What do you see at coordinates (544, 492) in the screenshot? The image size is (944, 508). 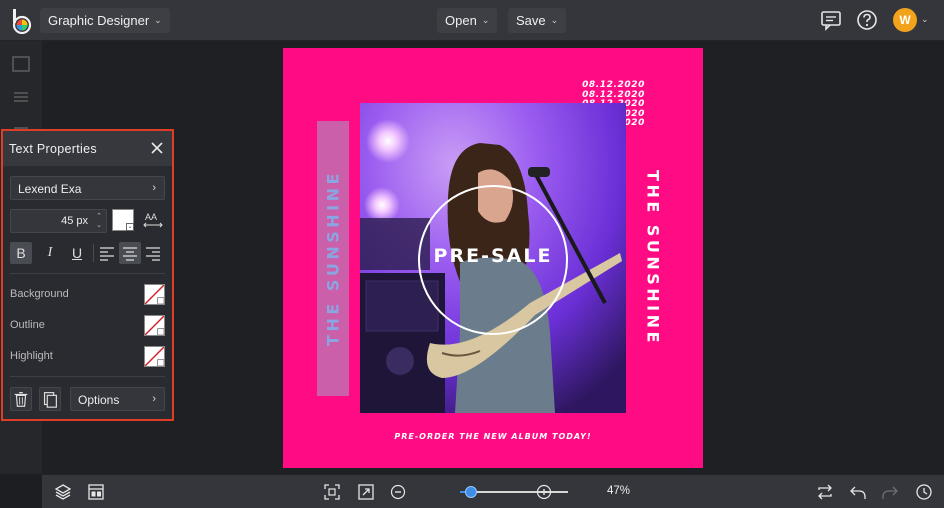 I see `zoom-in-icon` at bounding box center [544, 492].